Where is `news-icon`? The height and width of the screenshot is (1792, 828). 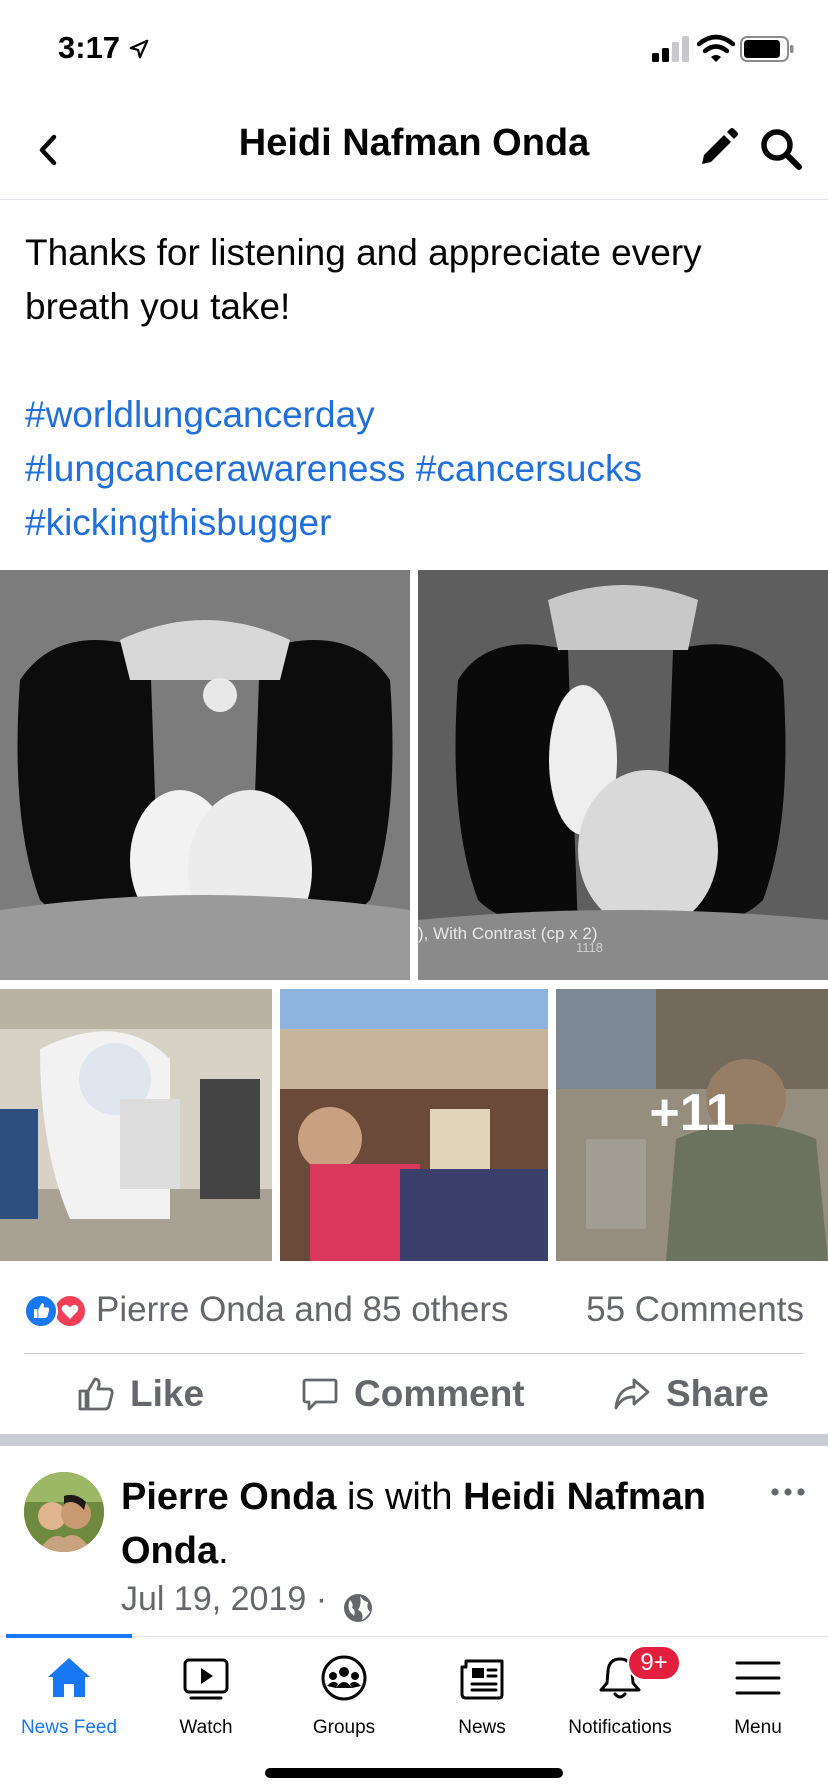 news-icon is located at coordinates (482, 1679).